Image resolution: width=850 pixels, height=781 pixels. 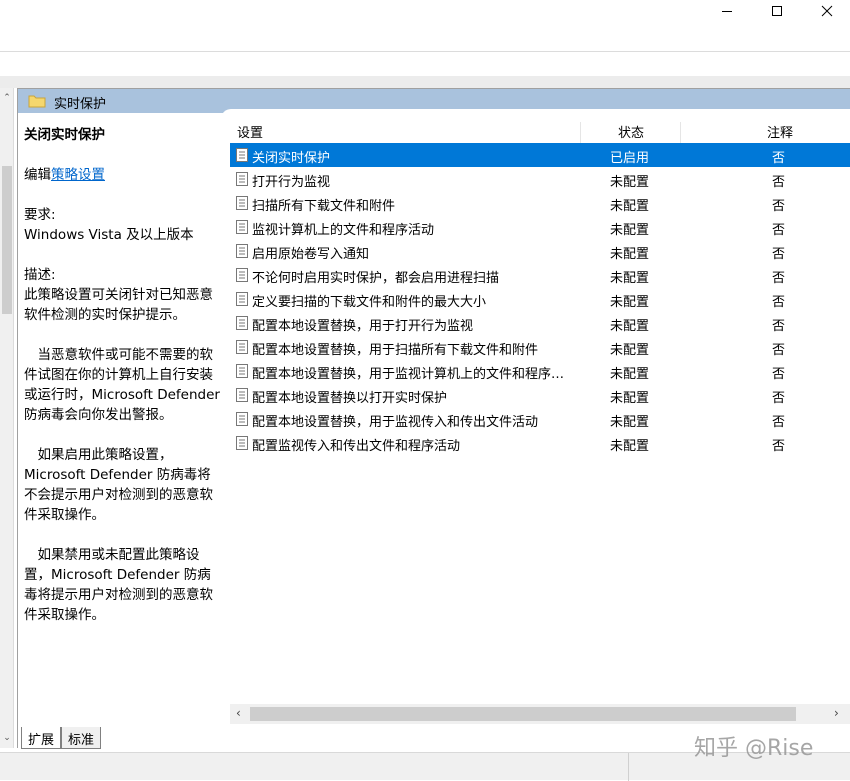 I want to click on setting-name: 配置本地设置替换，用于监视传入和传出文件活动, so click(x=395, y=422).